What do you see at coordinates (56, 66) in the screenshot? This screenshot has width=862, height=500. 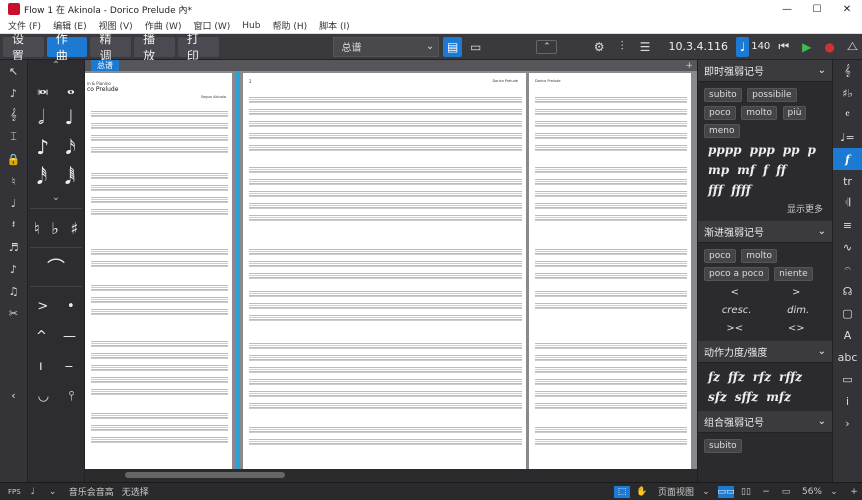 I see `scroll-up-icon: ⌃` at bounding box center [56, 66].